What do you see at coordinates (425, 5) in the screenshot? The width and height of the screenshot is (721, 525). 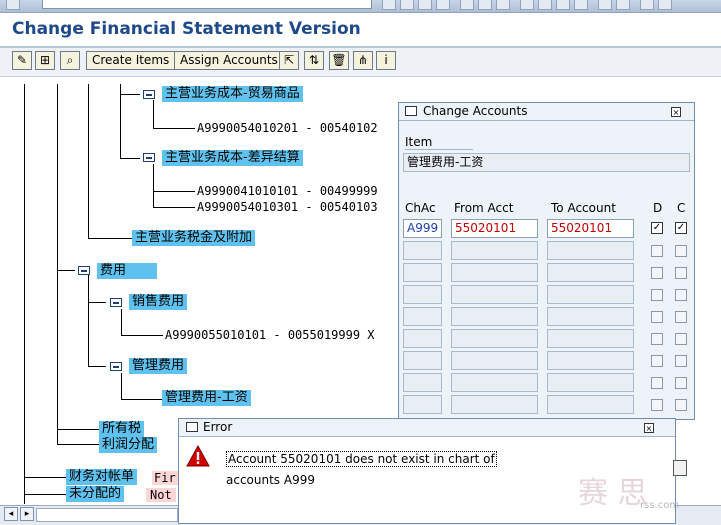 I see `exit-icon` at bounding box center [425, 5].